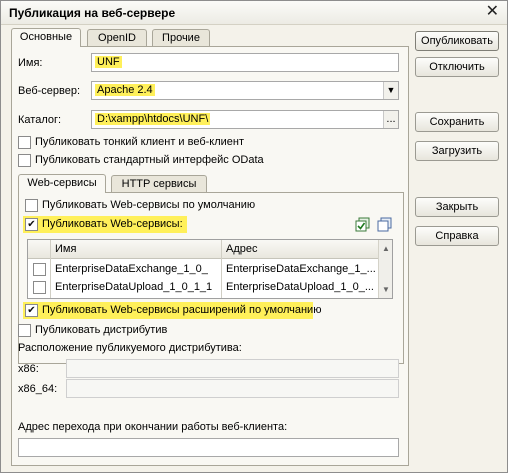  Describe the element at coordinates (384, 224) in the screenshot. I see `uncheck-all-icon` at that location.